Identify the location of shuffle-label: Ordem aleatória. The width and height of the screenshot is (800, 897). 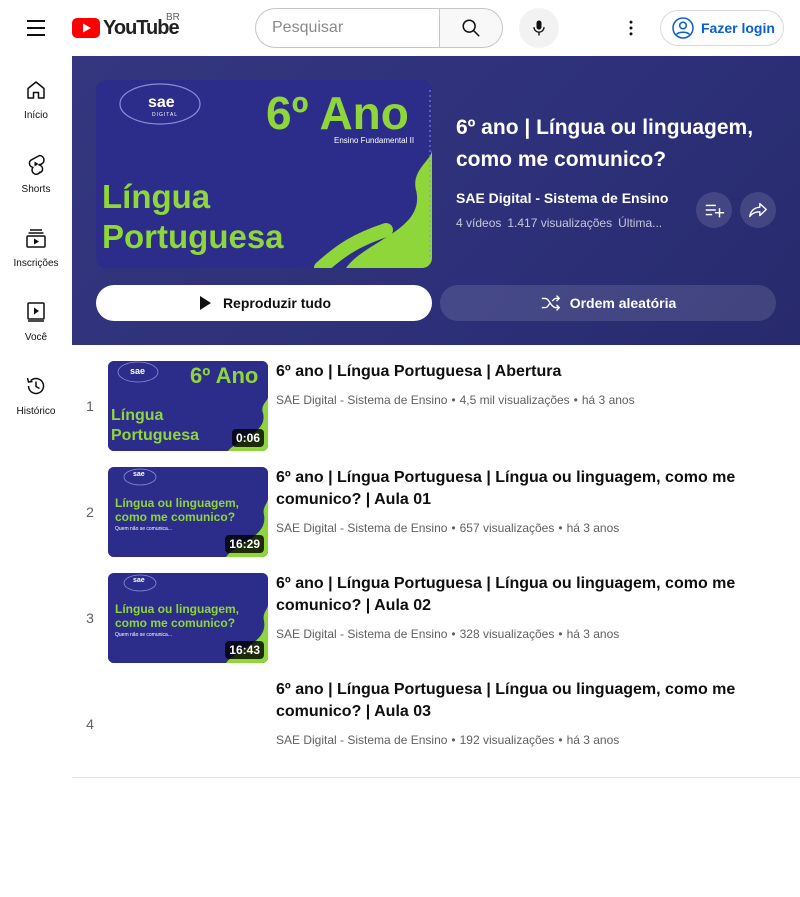
(623, 303).